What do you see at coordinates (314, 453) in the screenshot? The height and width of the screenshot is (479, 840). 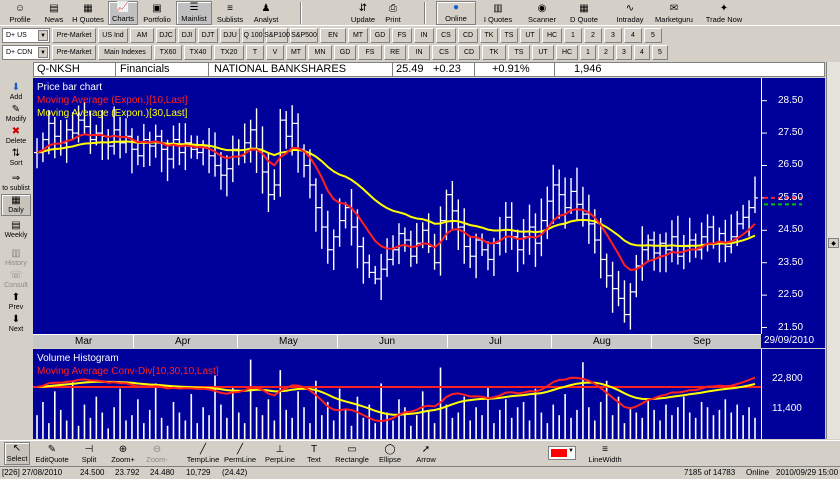 I see `draw-text-button: T Text` at bounding box center [314, 453].